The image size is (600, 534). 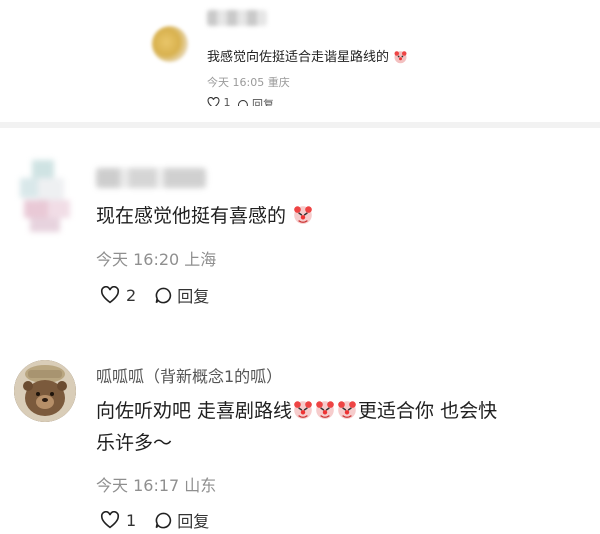 I want to click on section-divider, so click(x=300, y=125).